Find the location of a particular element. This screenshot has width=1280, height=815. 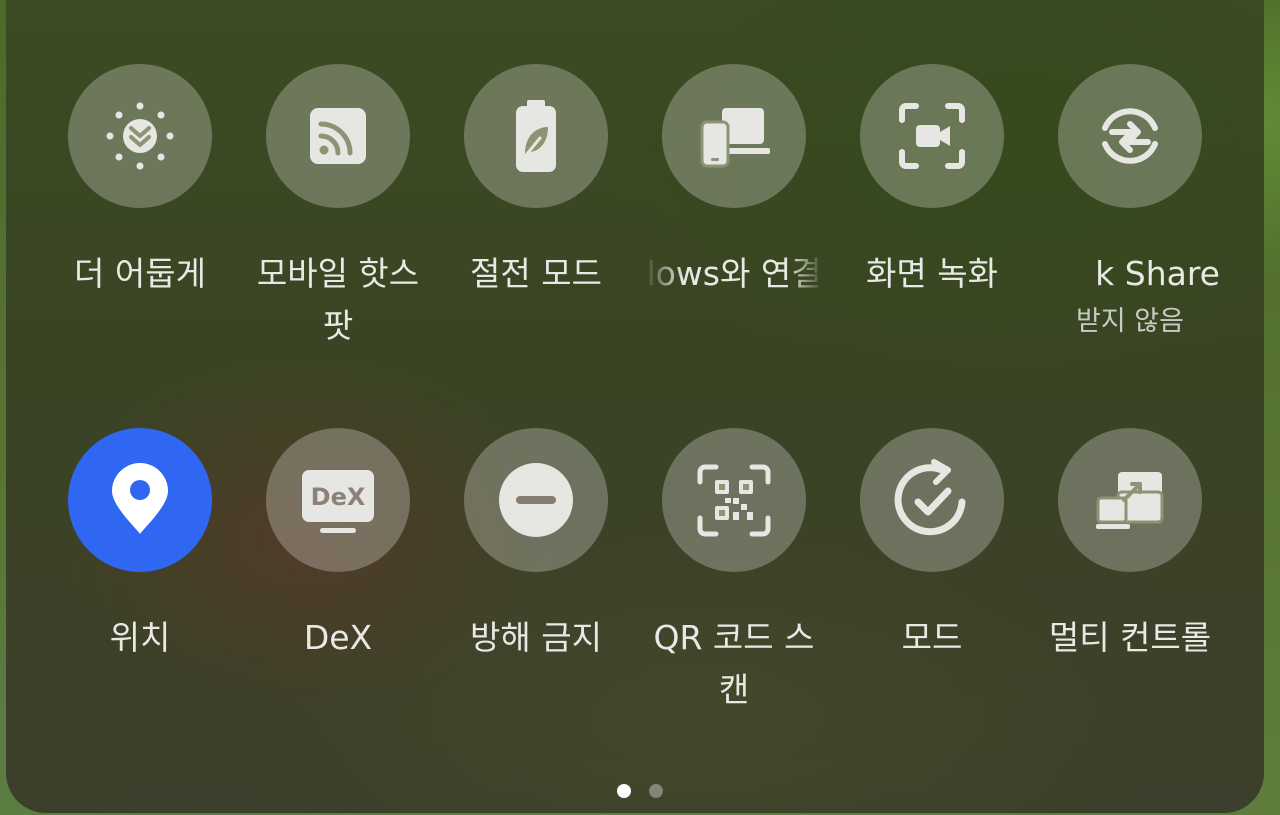

tile-dex: DeX DeX is located at coordinates (338, 546).